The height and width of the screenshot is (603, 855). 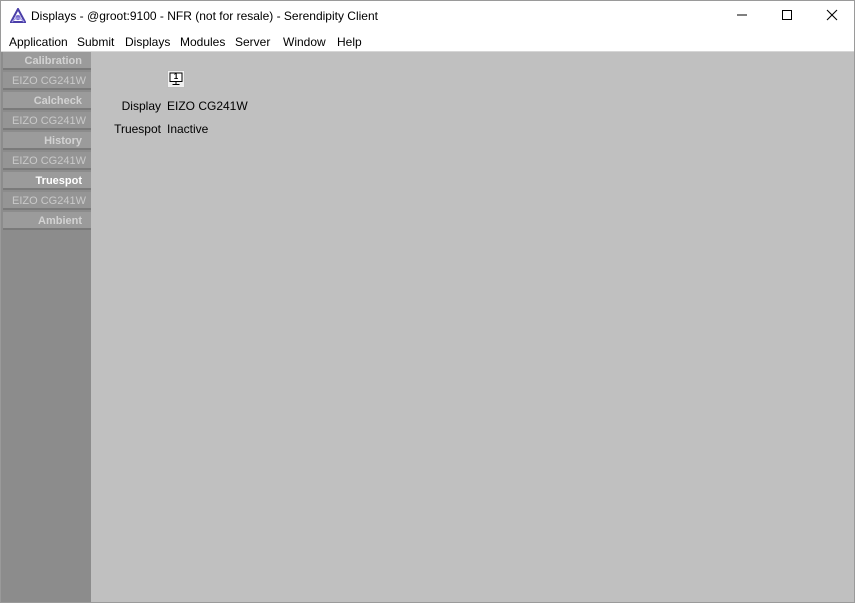 What do you see at coordinates (207, 106) in the screenshot?
I see `display-value: EIZO CG241W` at bounding box center [207, 106].